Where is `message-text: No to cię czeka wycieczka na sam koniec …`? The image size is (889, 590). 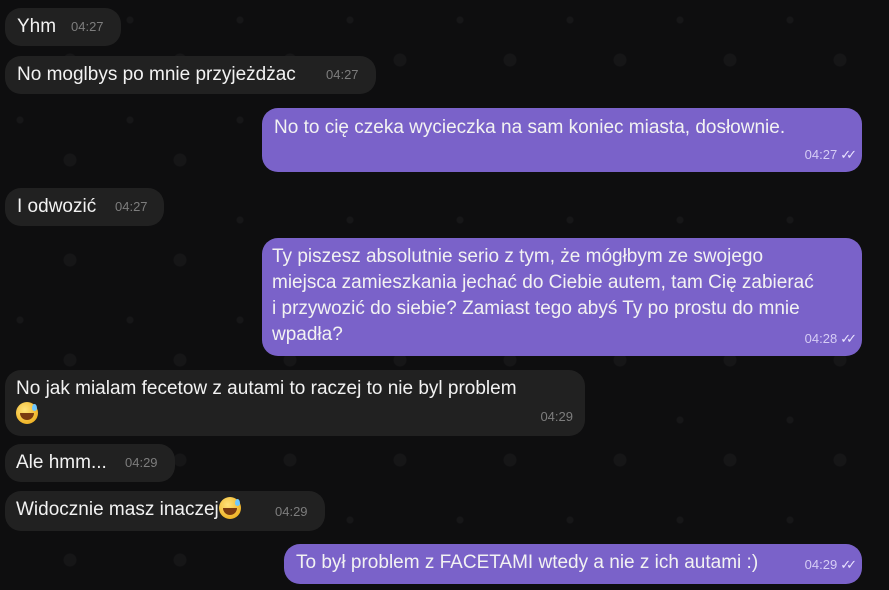 message-text: No to cię czeka wycieczka na sam koniec … is located at coordinates (530, 127).